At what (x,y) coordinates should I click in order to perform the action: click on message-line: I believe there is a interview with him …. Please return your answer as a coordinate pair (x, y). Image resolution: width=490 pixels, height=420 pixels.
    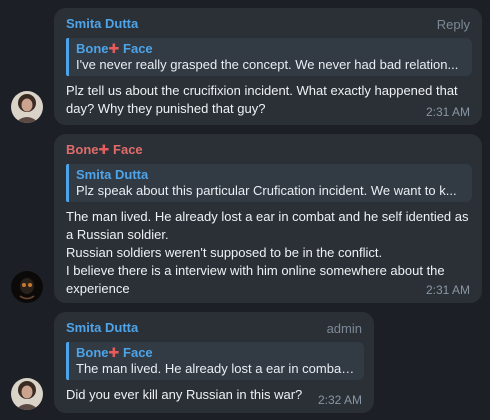
    Looking at the image, I should click on (255, 279).